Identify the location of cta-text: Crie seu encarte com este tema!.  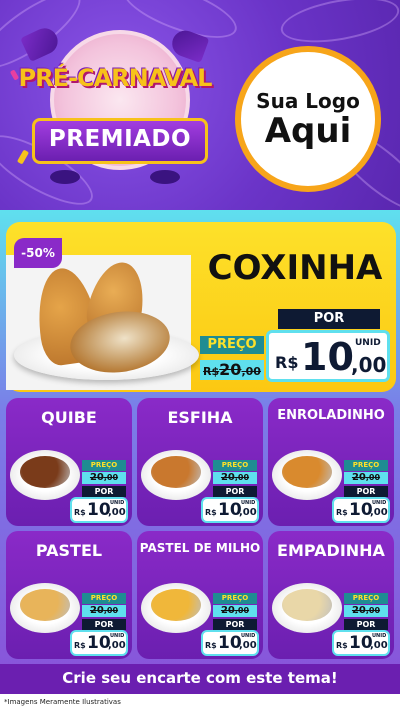
(200, 678).